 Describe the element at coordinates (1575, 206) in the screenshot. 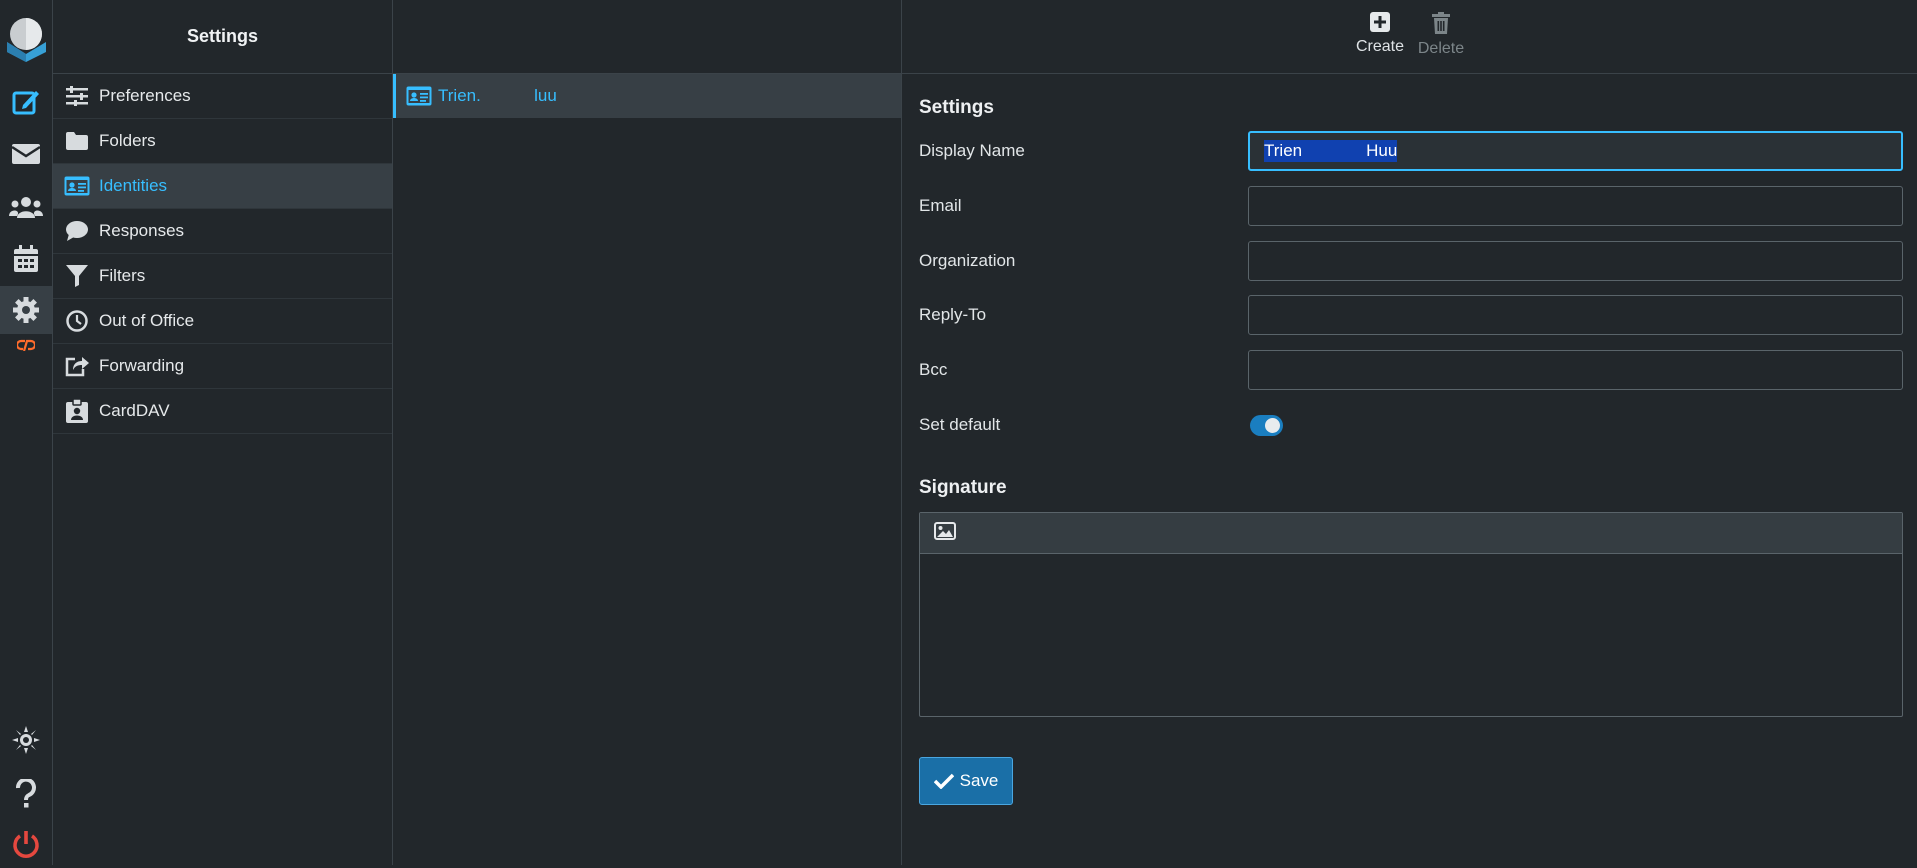

I see `email-input` at that location.